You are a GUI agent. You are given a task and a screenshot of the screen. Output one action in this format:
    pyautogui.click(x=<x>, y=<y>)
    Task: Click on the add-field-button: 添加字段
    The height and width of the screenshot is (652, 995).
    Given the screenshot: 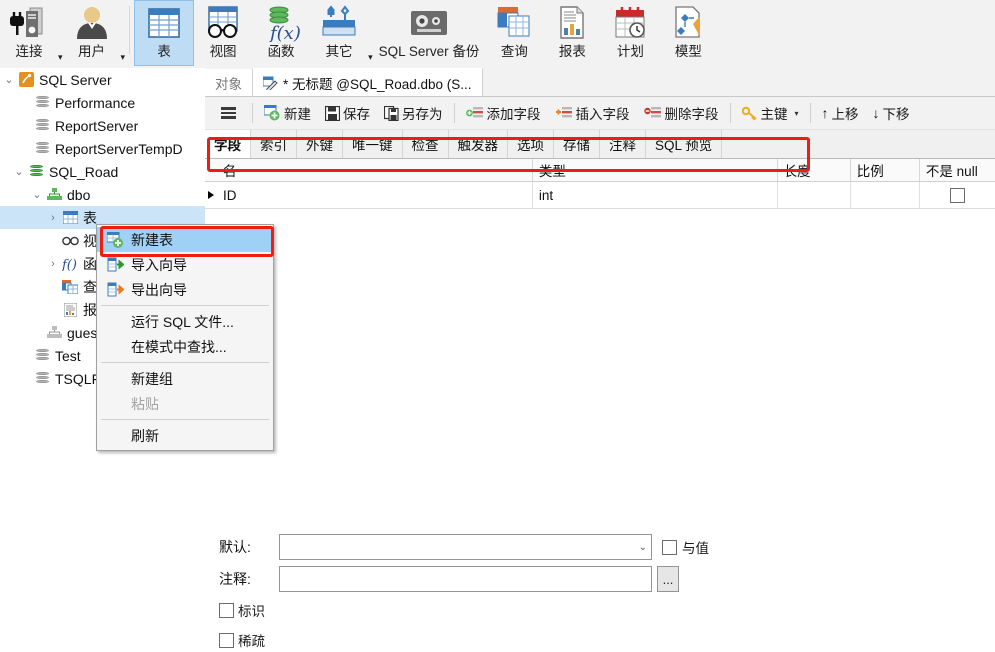 What is the action you would take?
    pyautogui.click(x=503, y=113)
    